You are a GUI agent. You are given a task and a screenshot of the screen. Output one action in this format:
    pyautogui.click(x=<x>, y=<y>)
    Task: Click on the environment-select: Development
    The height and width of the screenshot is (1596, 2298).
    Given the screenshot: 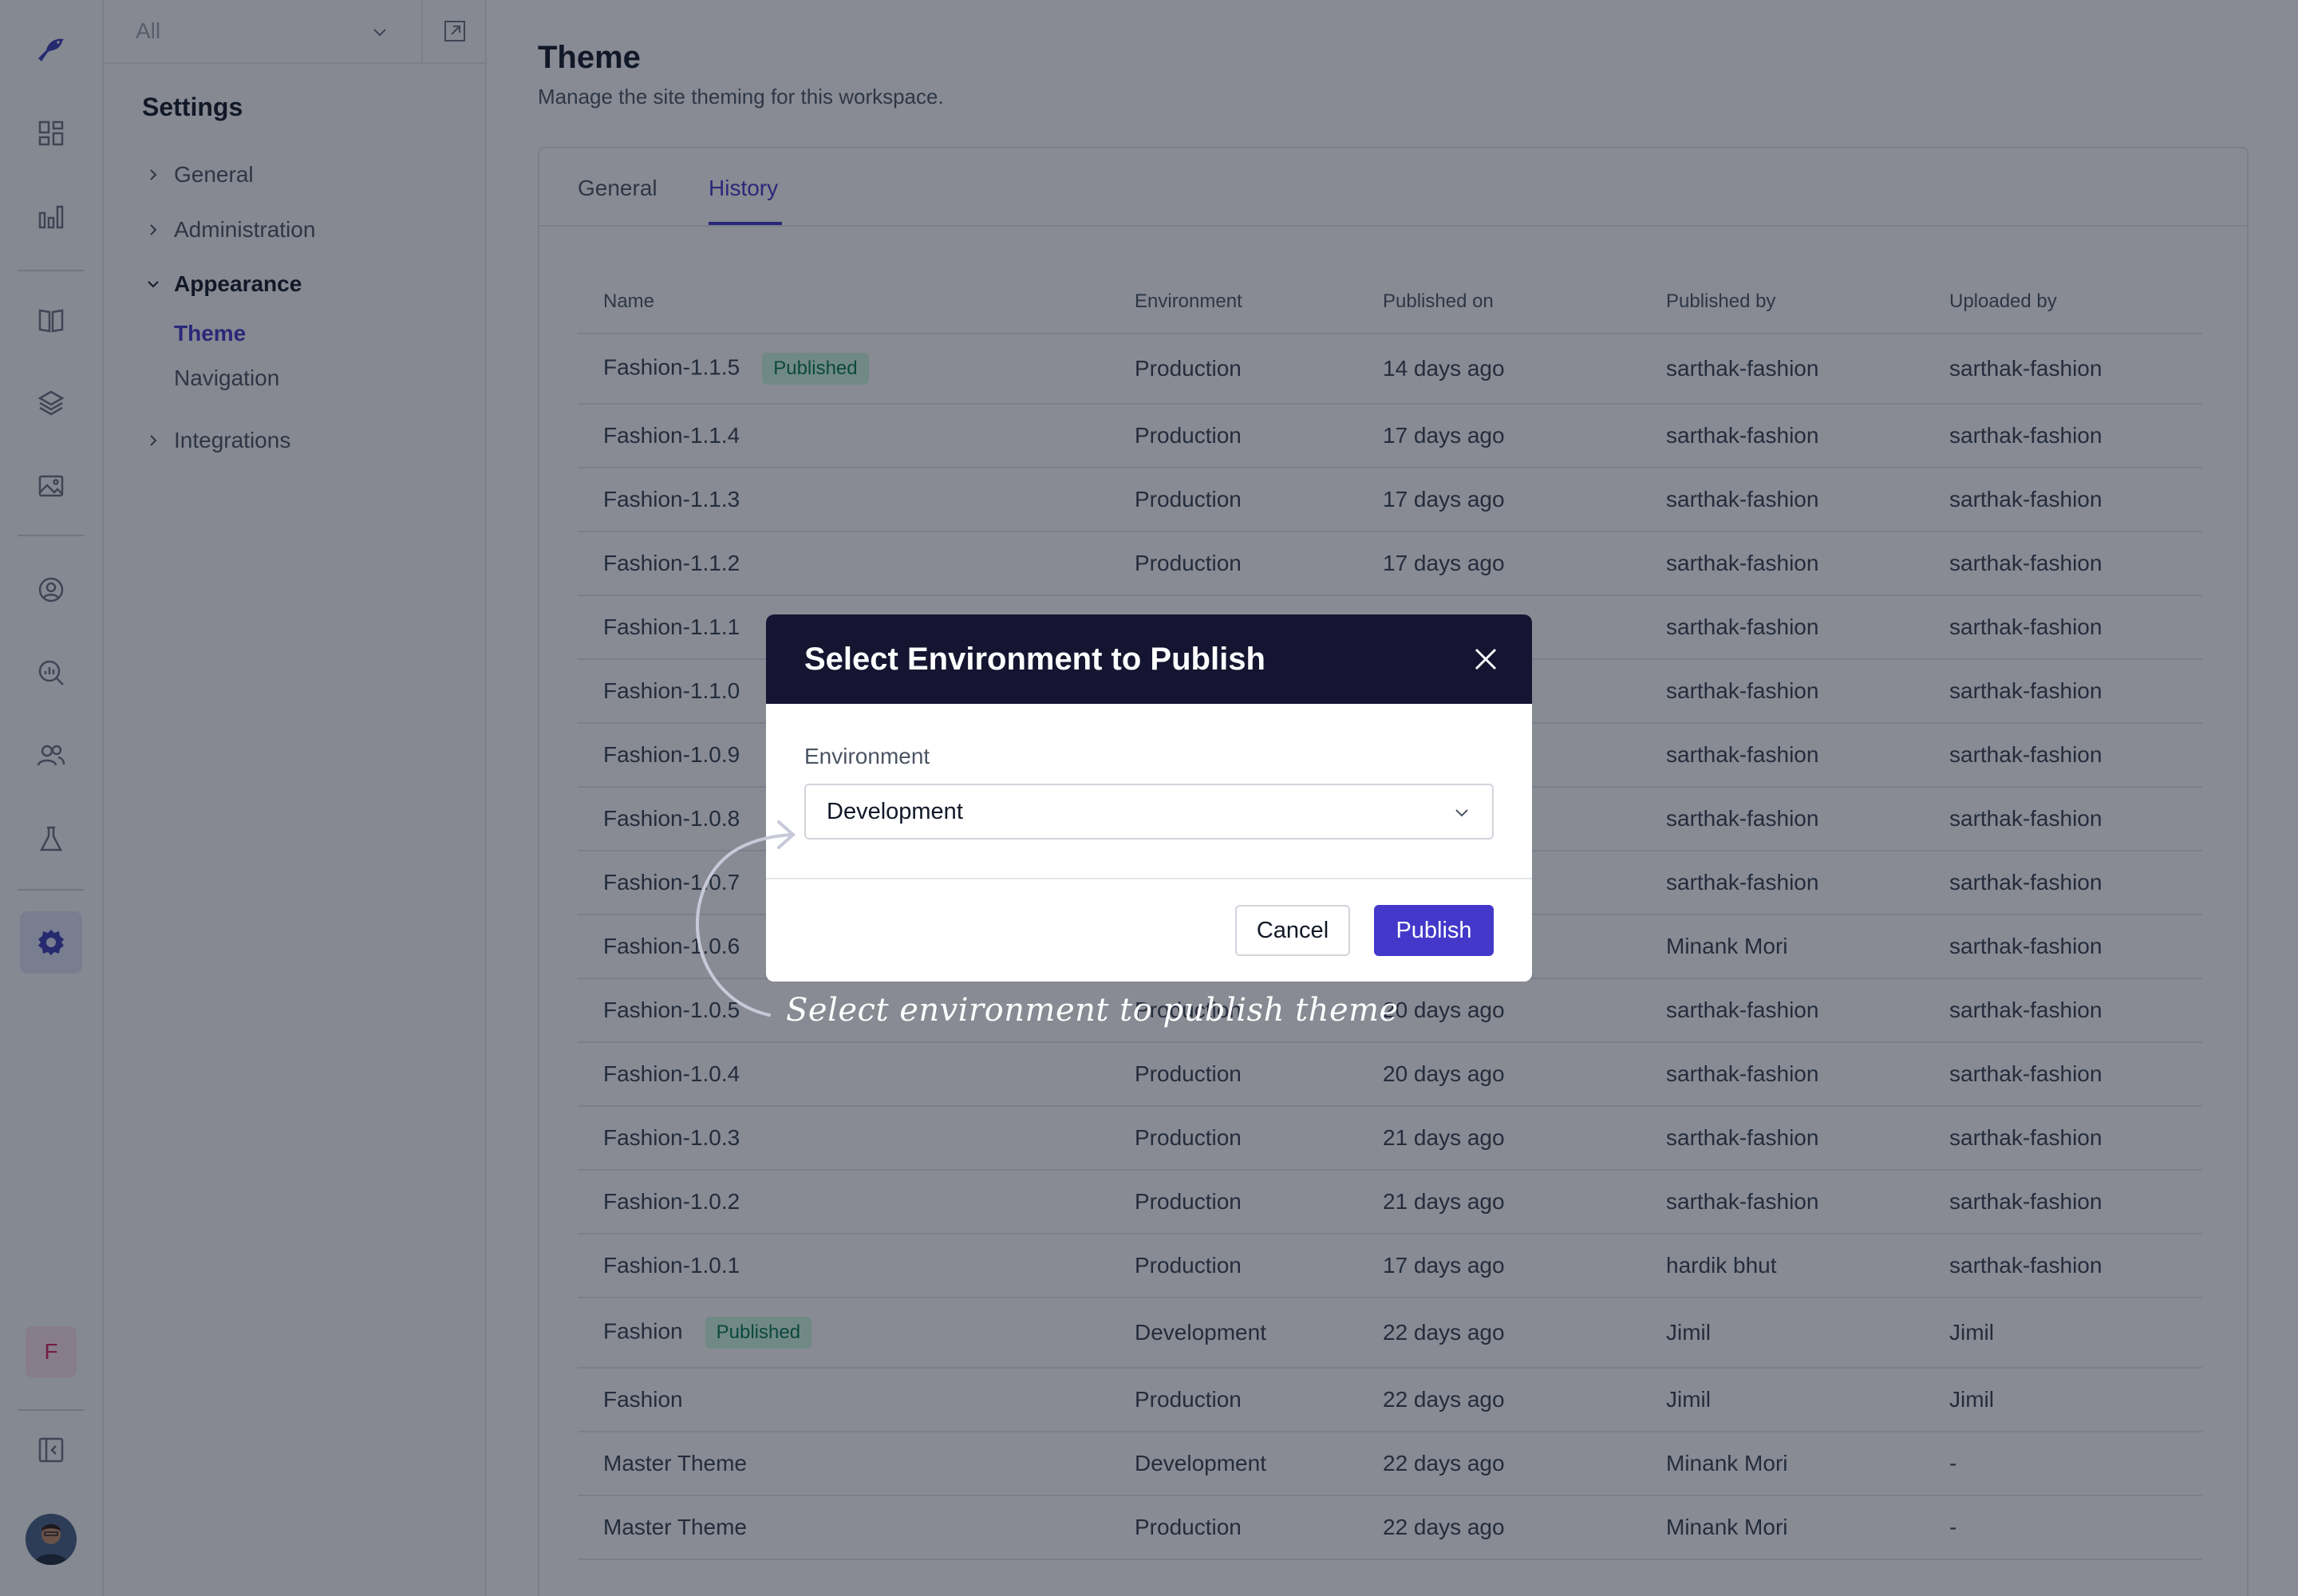 What is the action you would take?
    pyautogui.click(x=1149, y=811)
    